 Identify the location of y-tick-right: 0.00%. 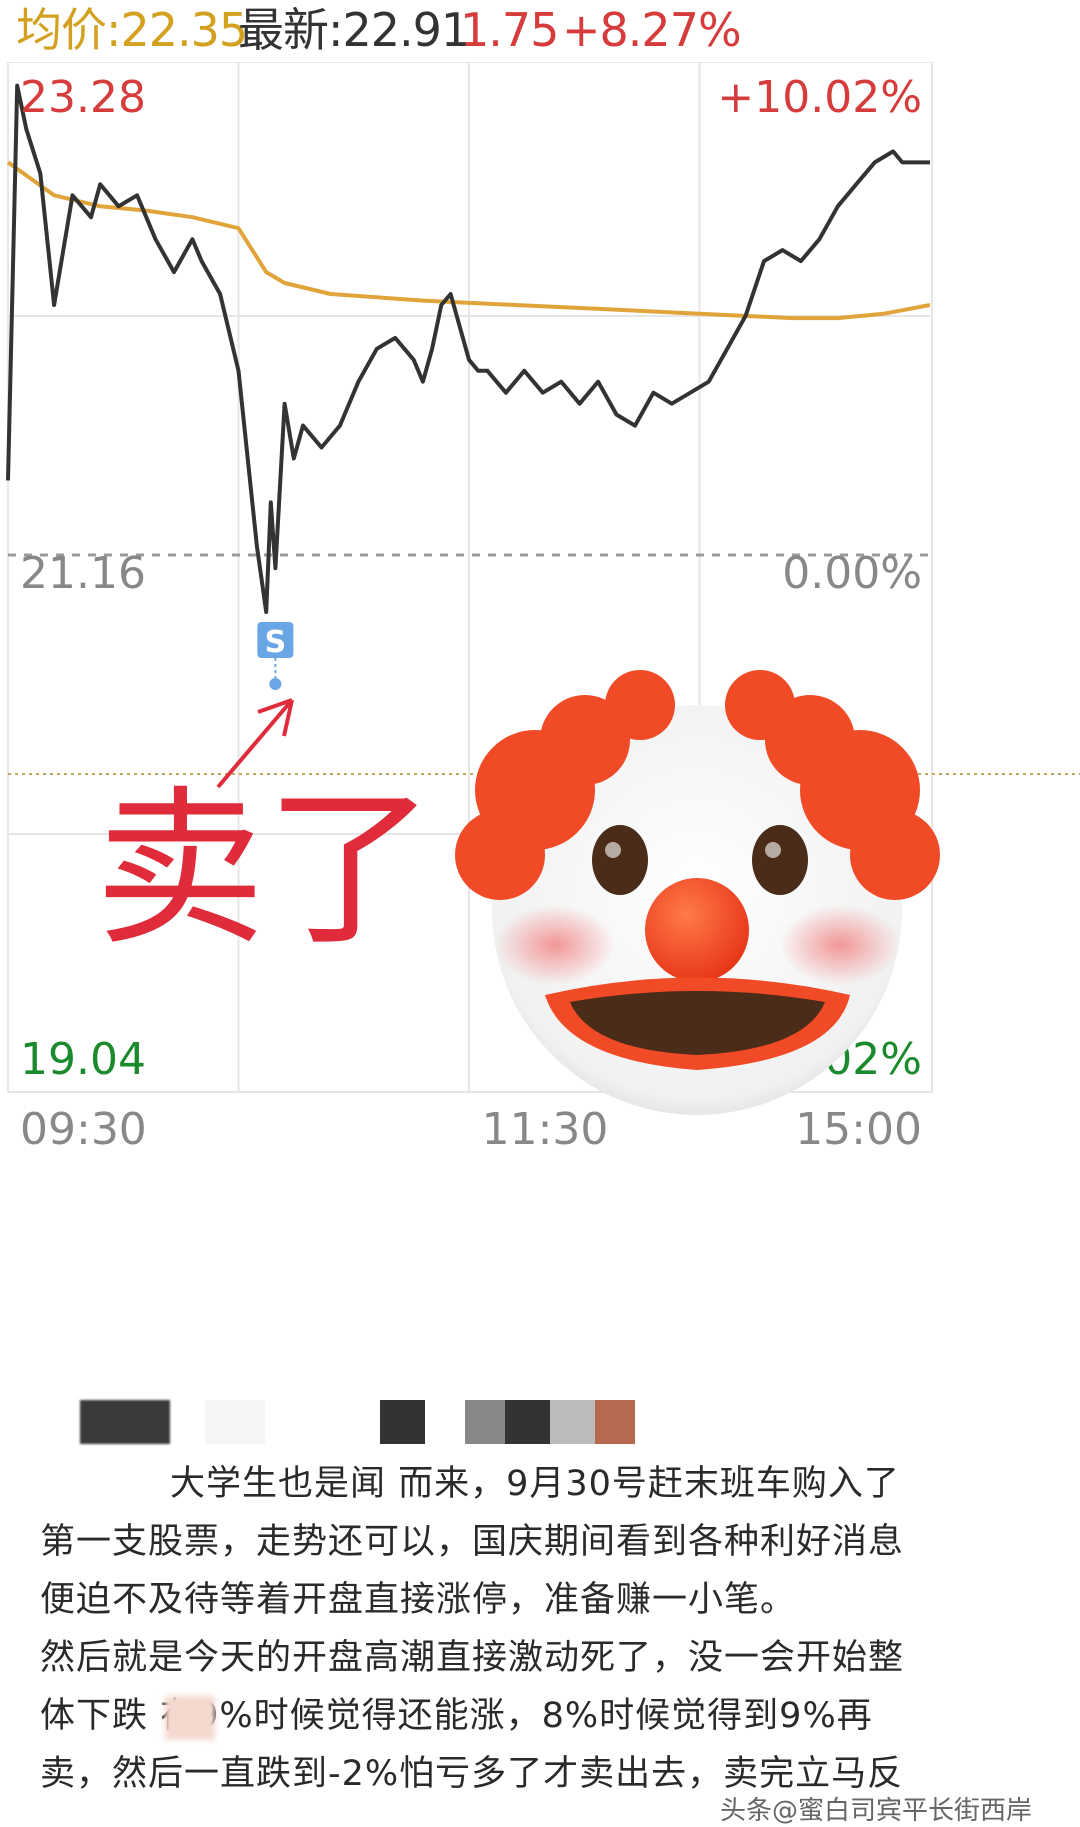
(852, 573).